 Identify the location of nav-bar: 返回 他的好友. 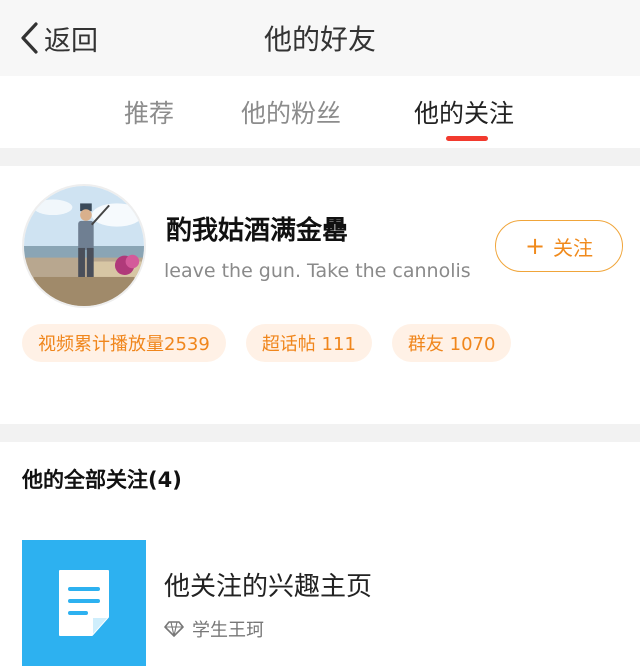
(320, 38).